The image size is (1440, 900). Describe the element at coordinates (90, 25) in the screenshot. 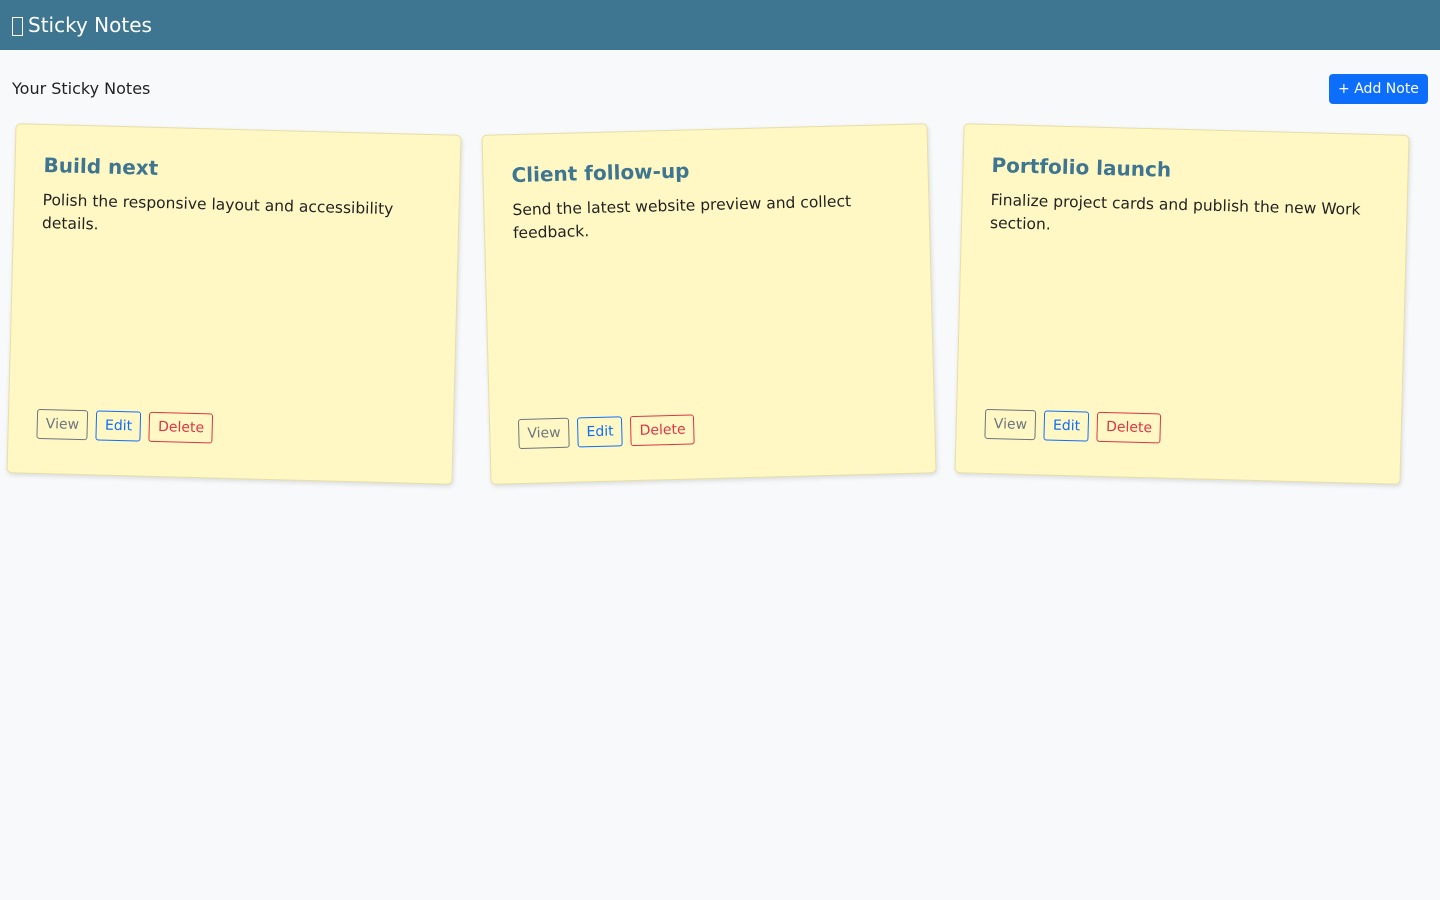

I see `app-title: Sticky Notes` at that location.